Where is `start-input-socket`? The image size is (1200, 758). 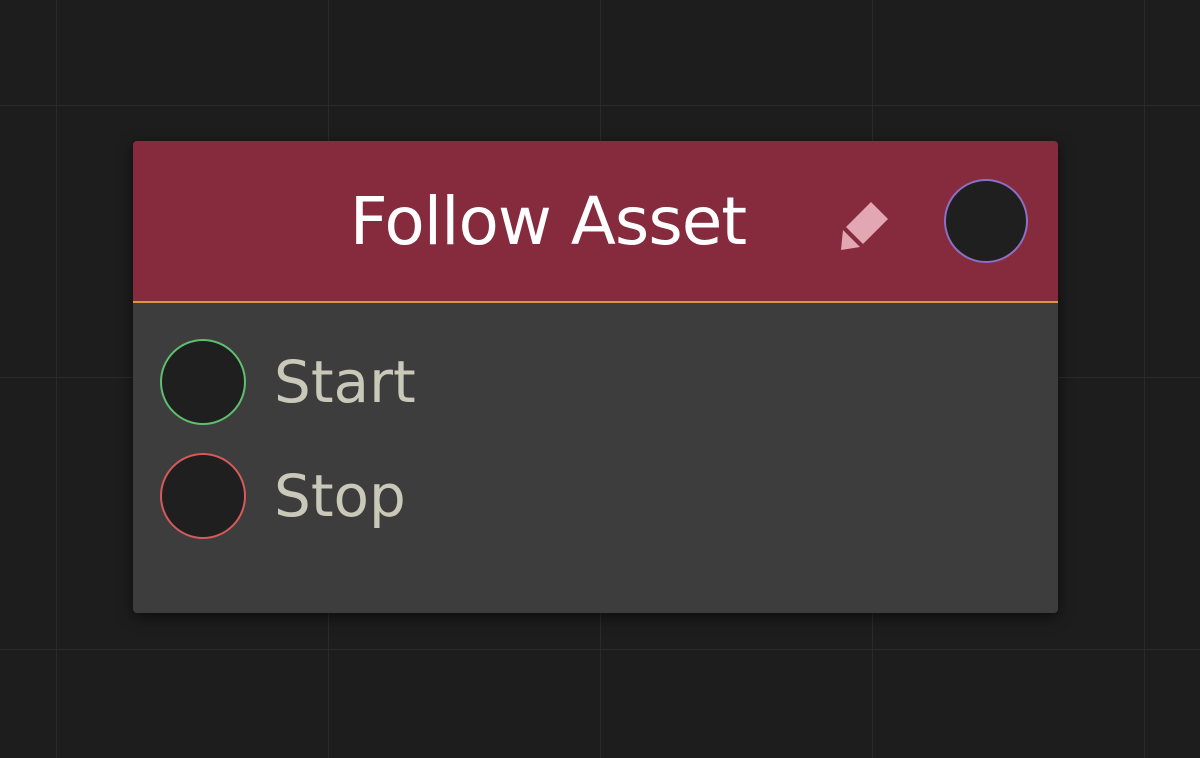
start-input-socket is located at coordinates (203, 382).